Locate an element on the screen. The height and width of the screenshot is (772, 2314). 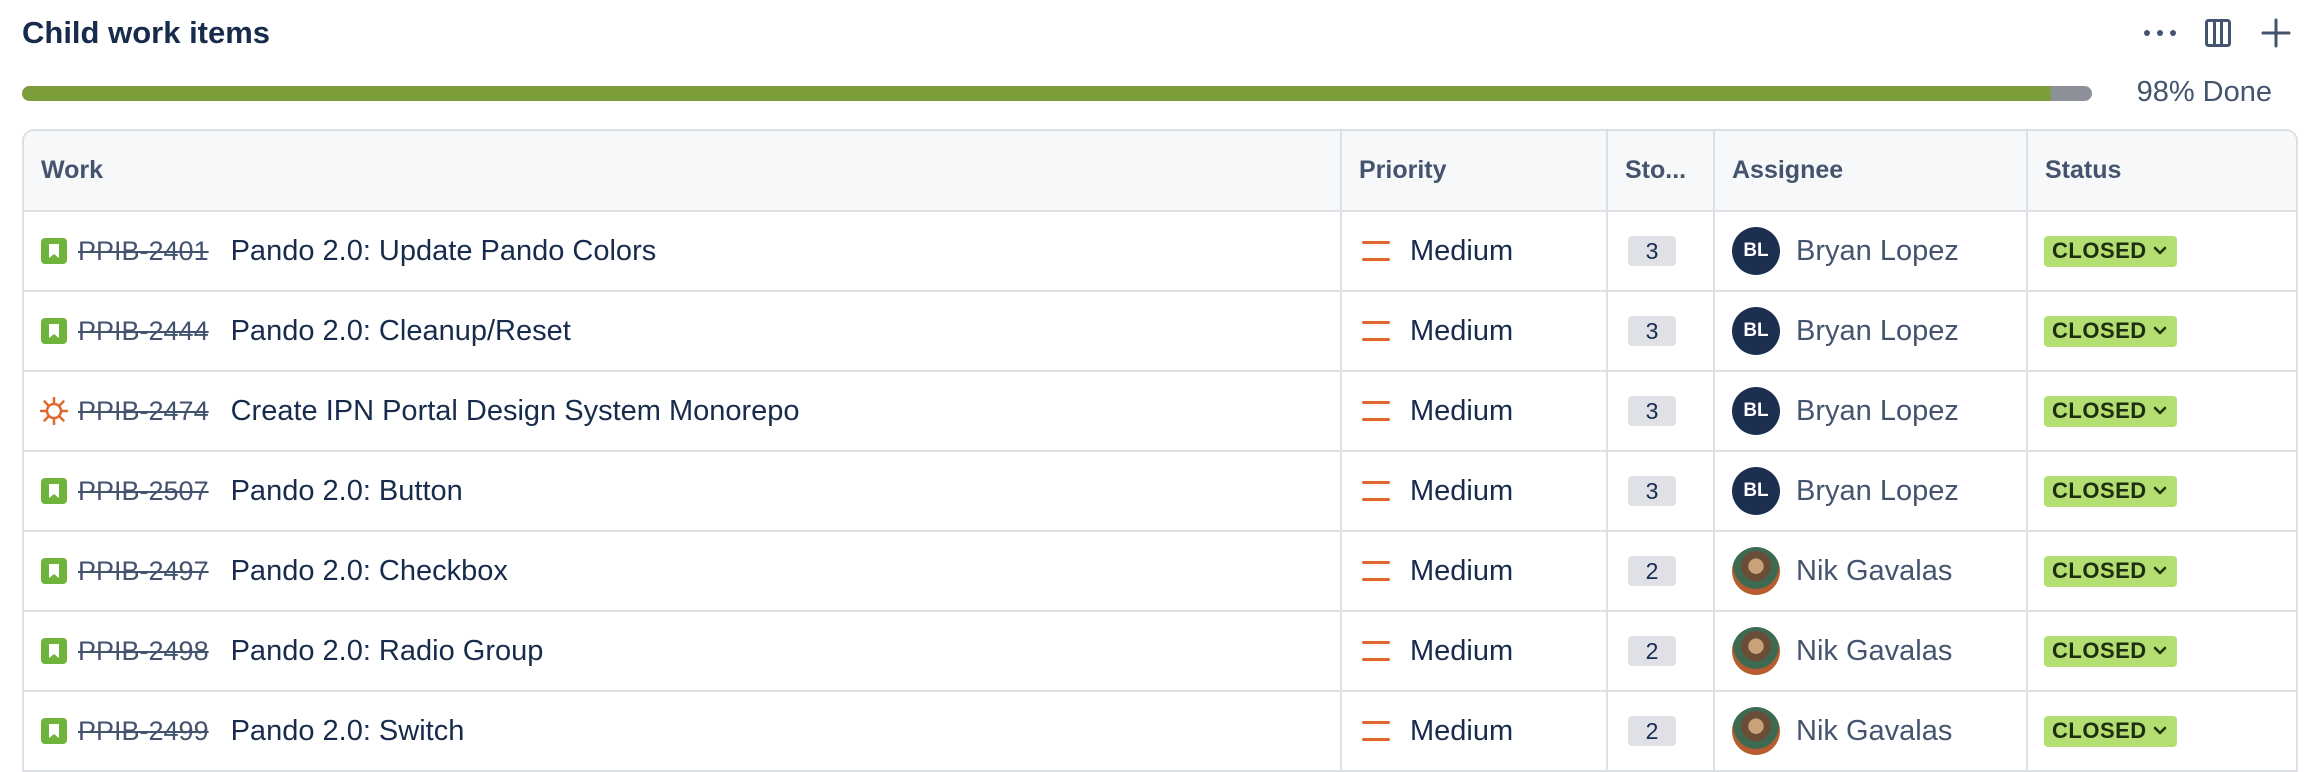
columns-icon is located at coordinates (2218, 33).